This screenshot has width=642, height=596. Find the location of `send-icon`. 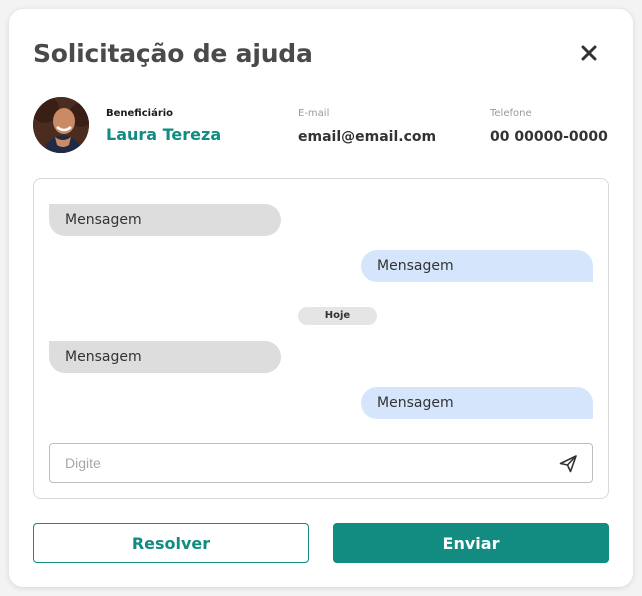

send-icon is located at coordinates (568, 464).